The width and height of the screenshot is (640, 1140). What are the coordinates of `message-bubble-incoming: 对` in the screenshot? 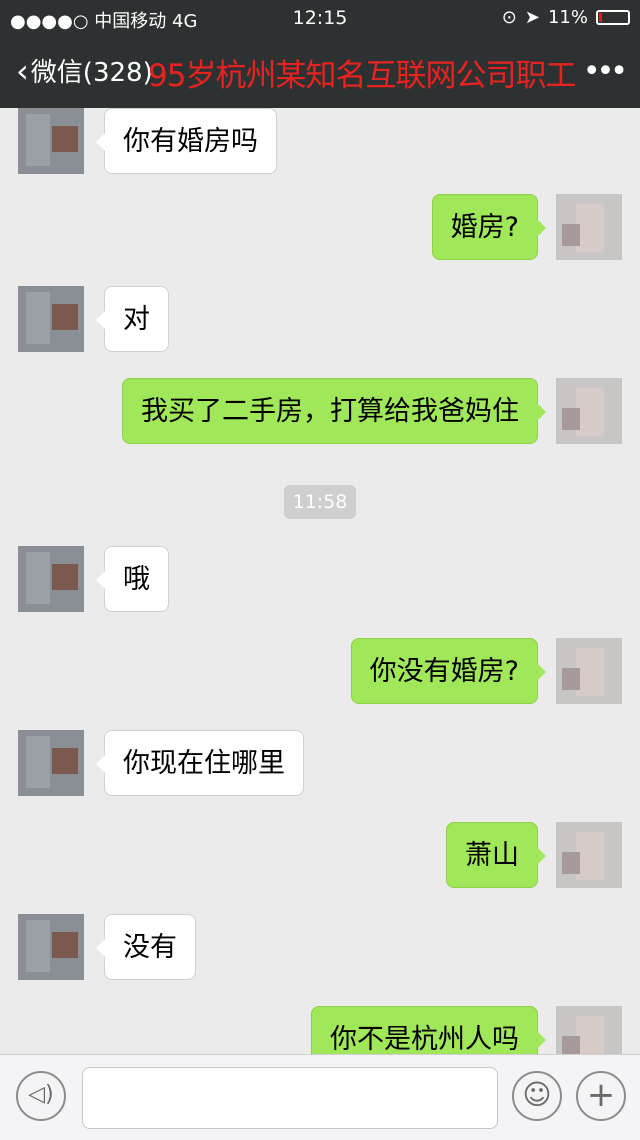 It's located at (132, 319).